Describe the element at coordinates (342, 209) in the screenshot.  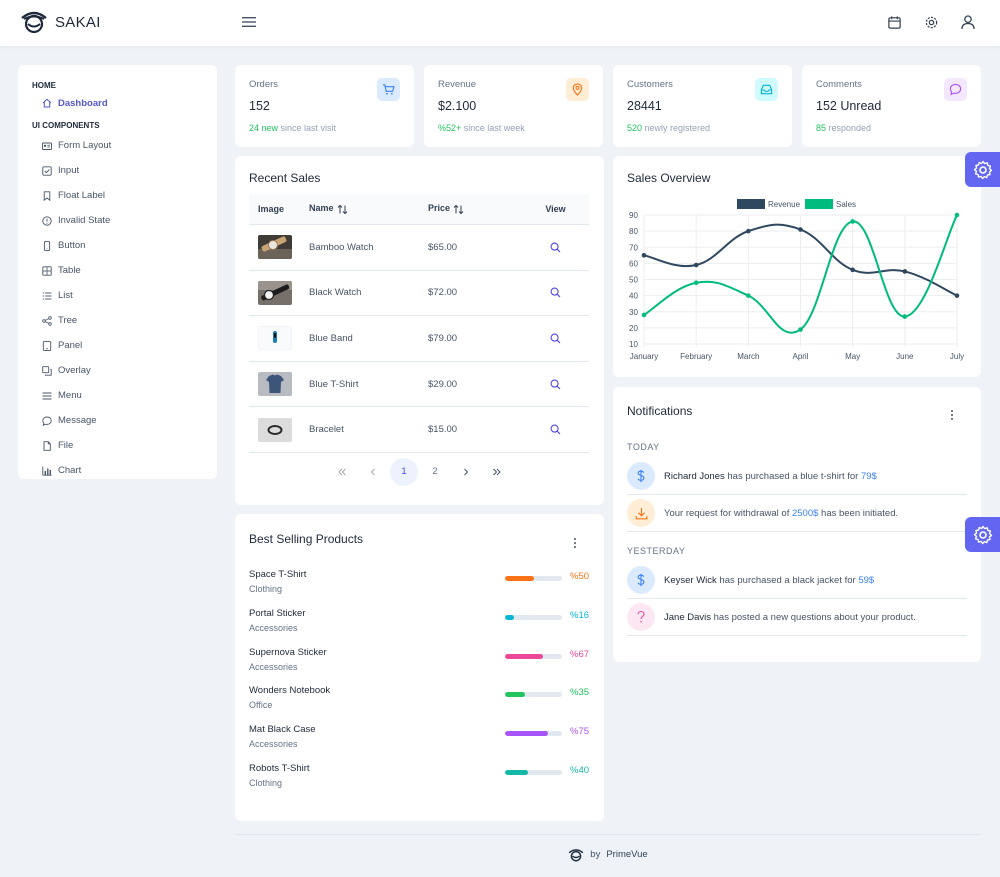
I see `sort-icon` at that location.